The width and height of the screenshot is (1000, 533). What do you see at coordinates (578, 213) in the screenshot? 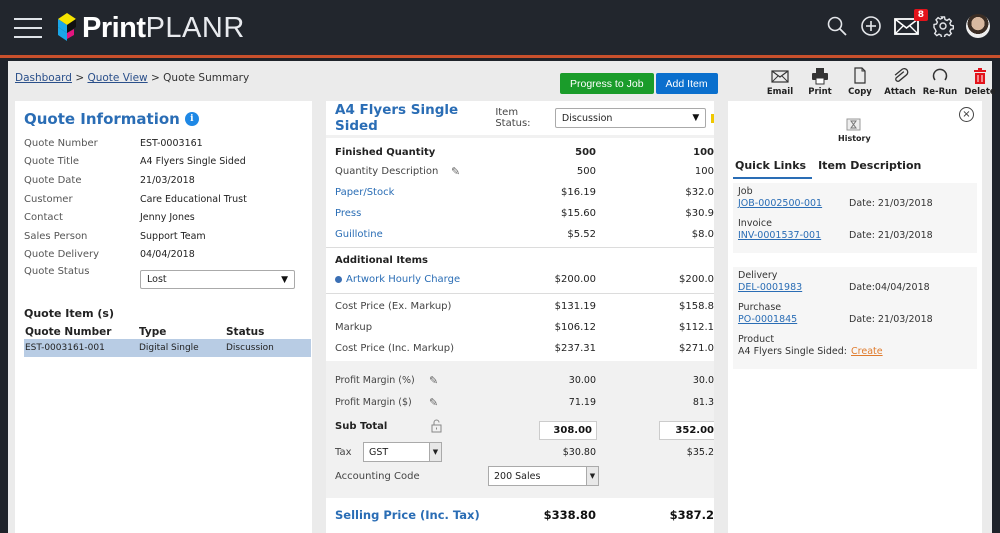
I see `quantity-1-value: $15.60` at bounding box center [578, 213].